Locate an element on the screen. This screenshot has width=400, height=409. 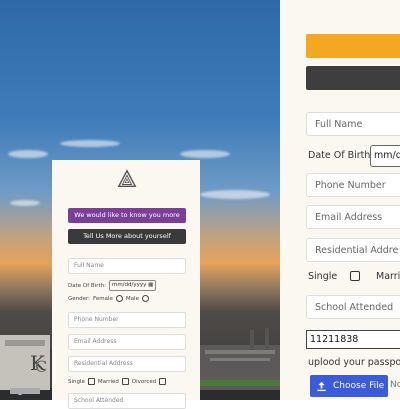
dob-label: Date Of Birth: is located at coordinates (87, 285).